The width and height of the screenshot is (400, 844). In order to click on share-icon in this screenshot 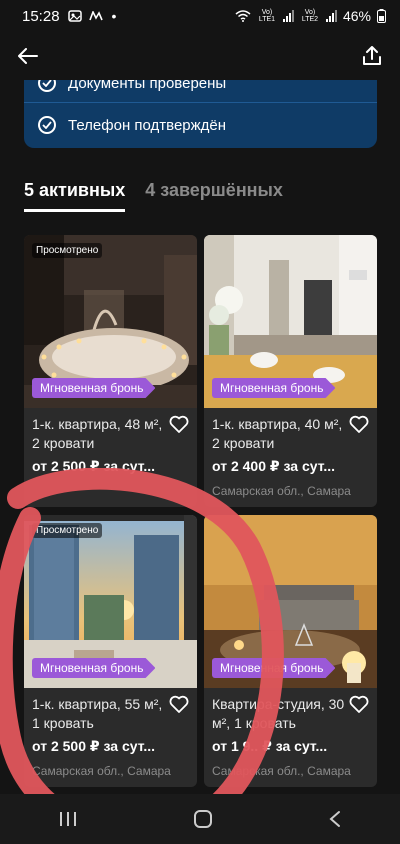, I will do `click(372, 55)`.